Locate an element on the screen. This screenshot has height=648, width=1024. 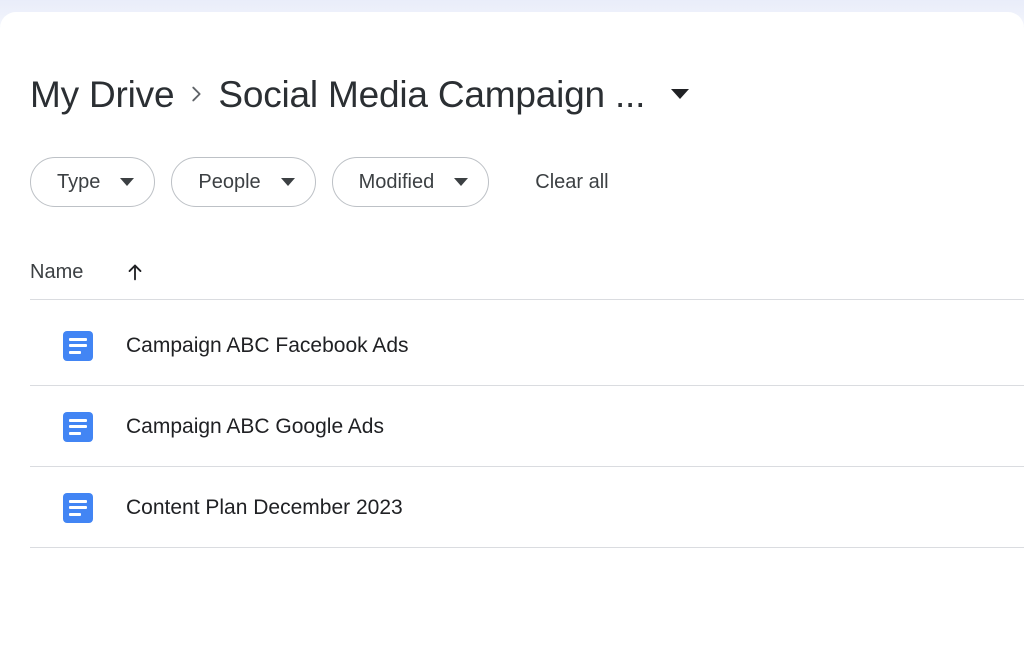
breadcrumb-root-my-drive: My Drive is located at coordinates (102, 94).